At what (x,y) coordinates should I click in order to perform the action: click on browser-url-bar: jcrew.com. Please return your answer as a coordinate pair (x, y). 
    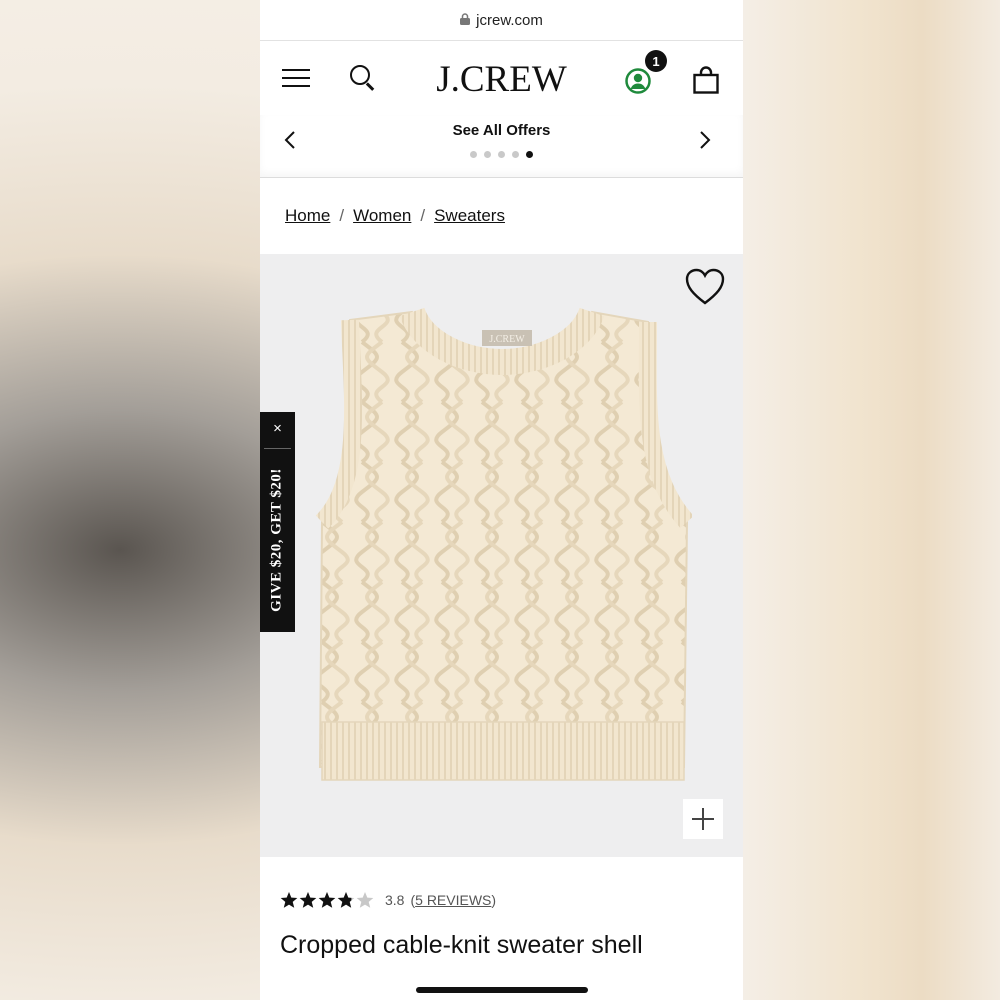
    Looking at the image, I should click on (501, 20).